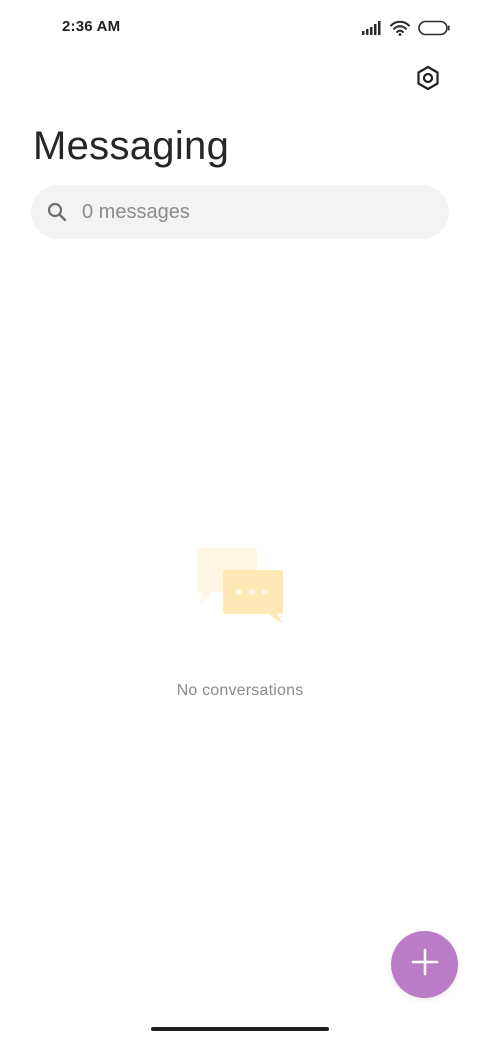  What do you see at coordinates (240, 1029) in the screenshot?
I see `home-indicator` at bounding box center [240, 1029].